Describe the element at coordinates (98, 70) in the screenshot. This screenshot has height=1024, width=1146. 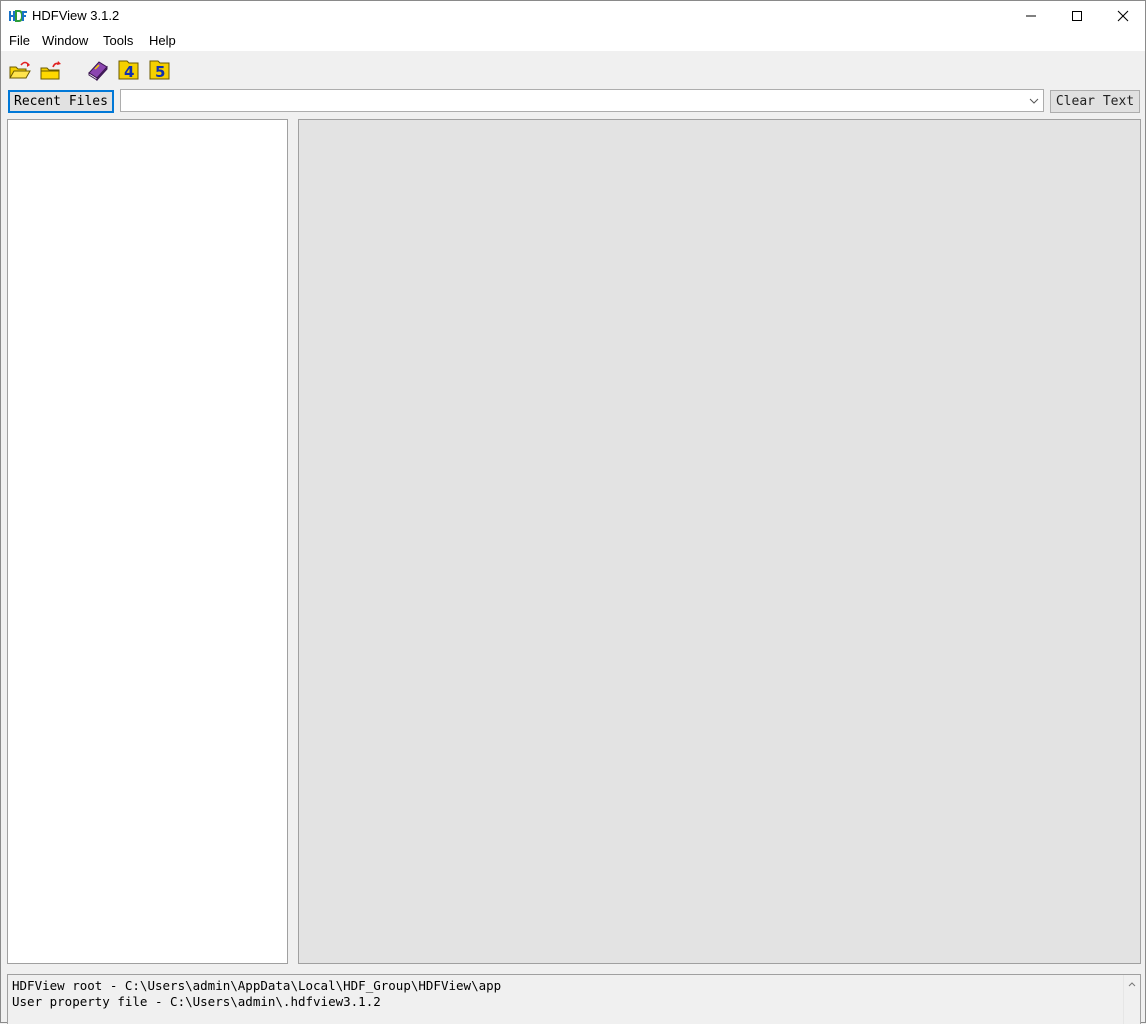
I see `users-guide-book-icon` at that location.